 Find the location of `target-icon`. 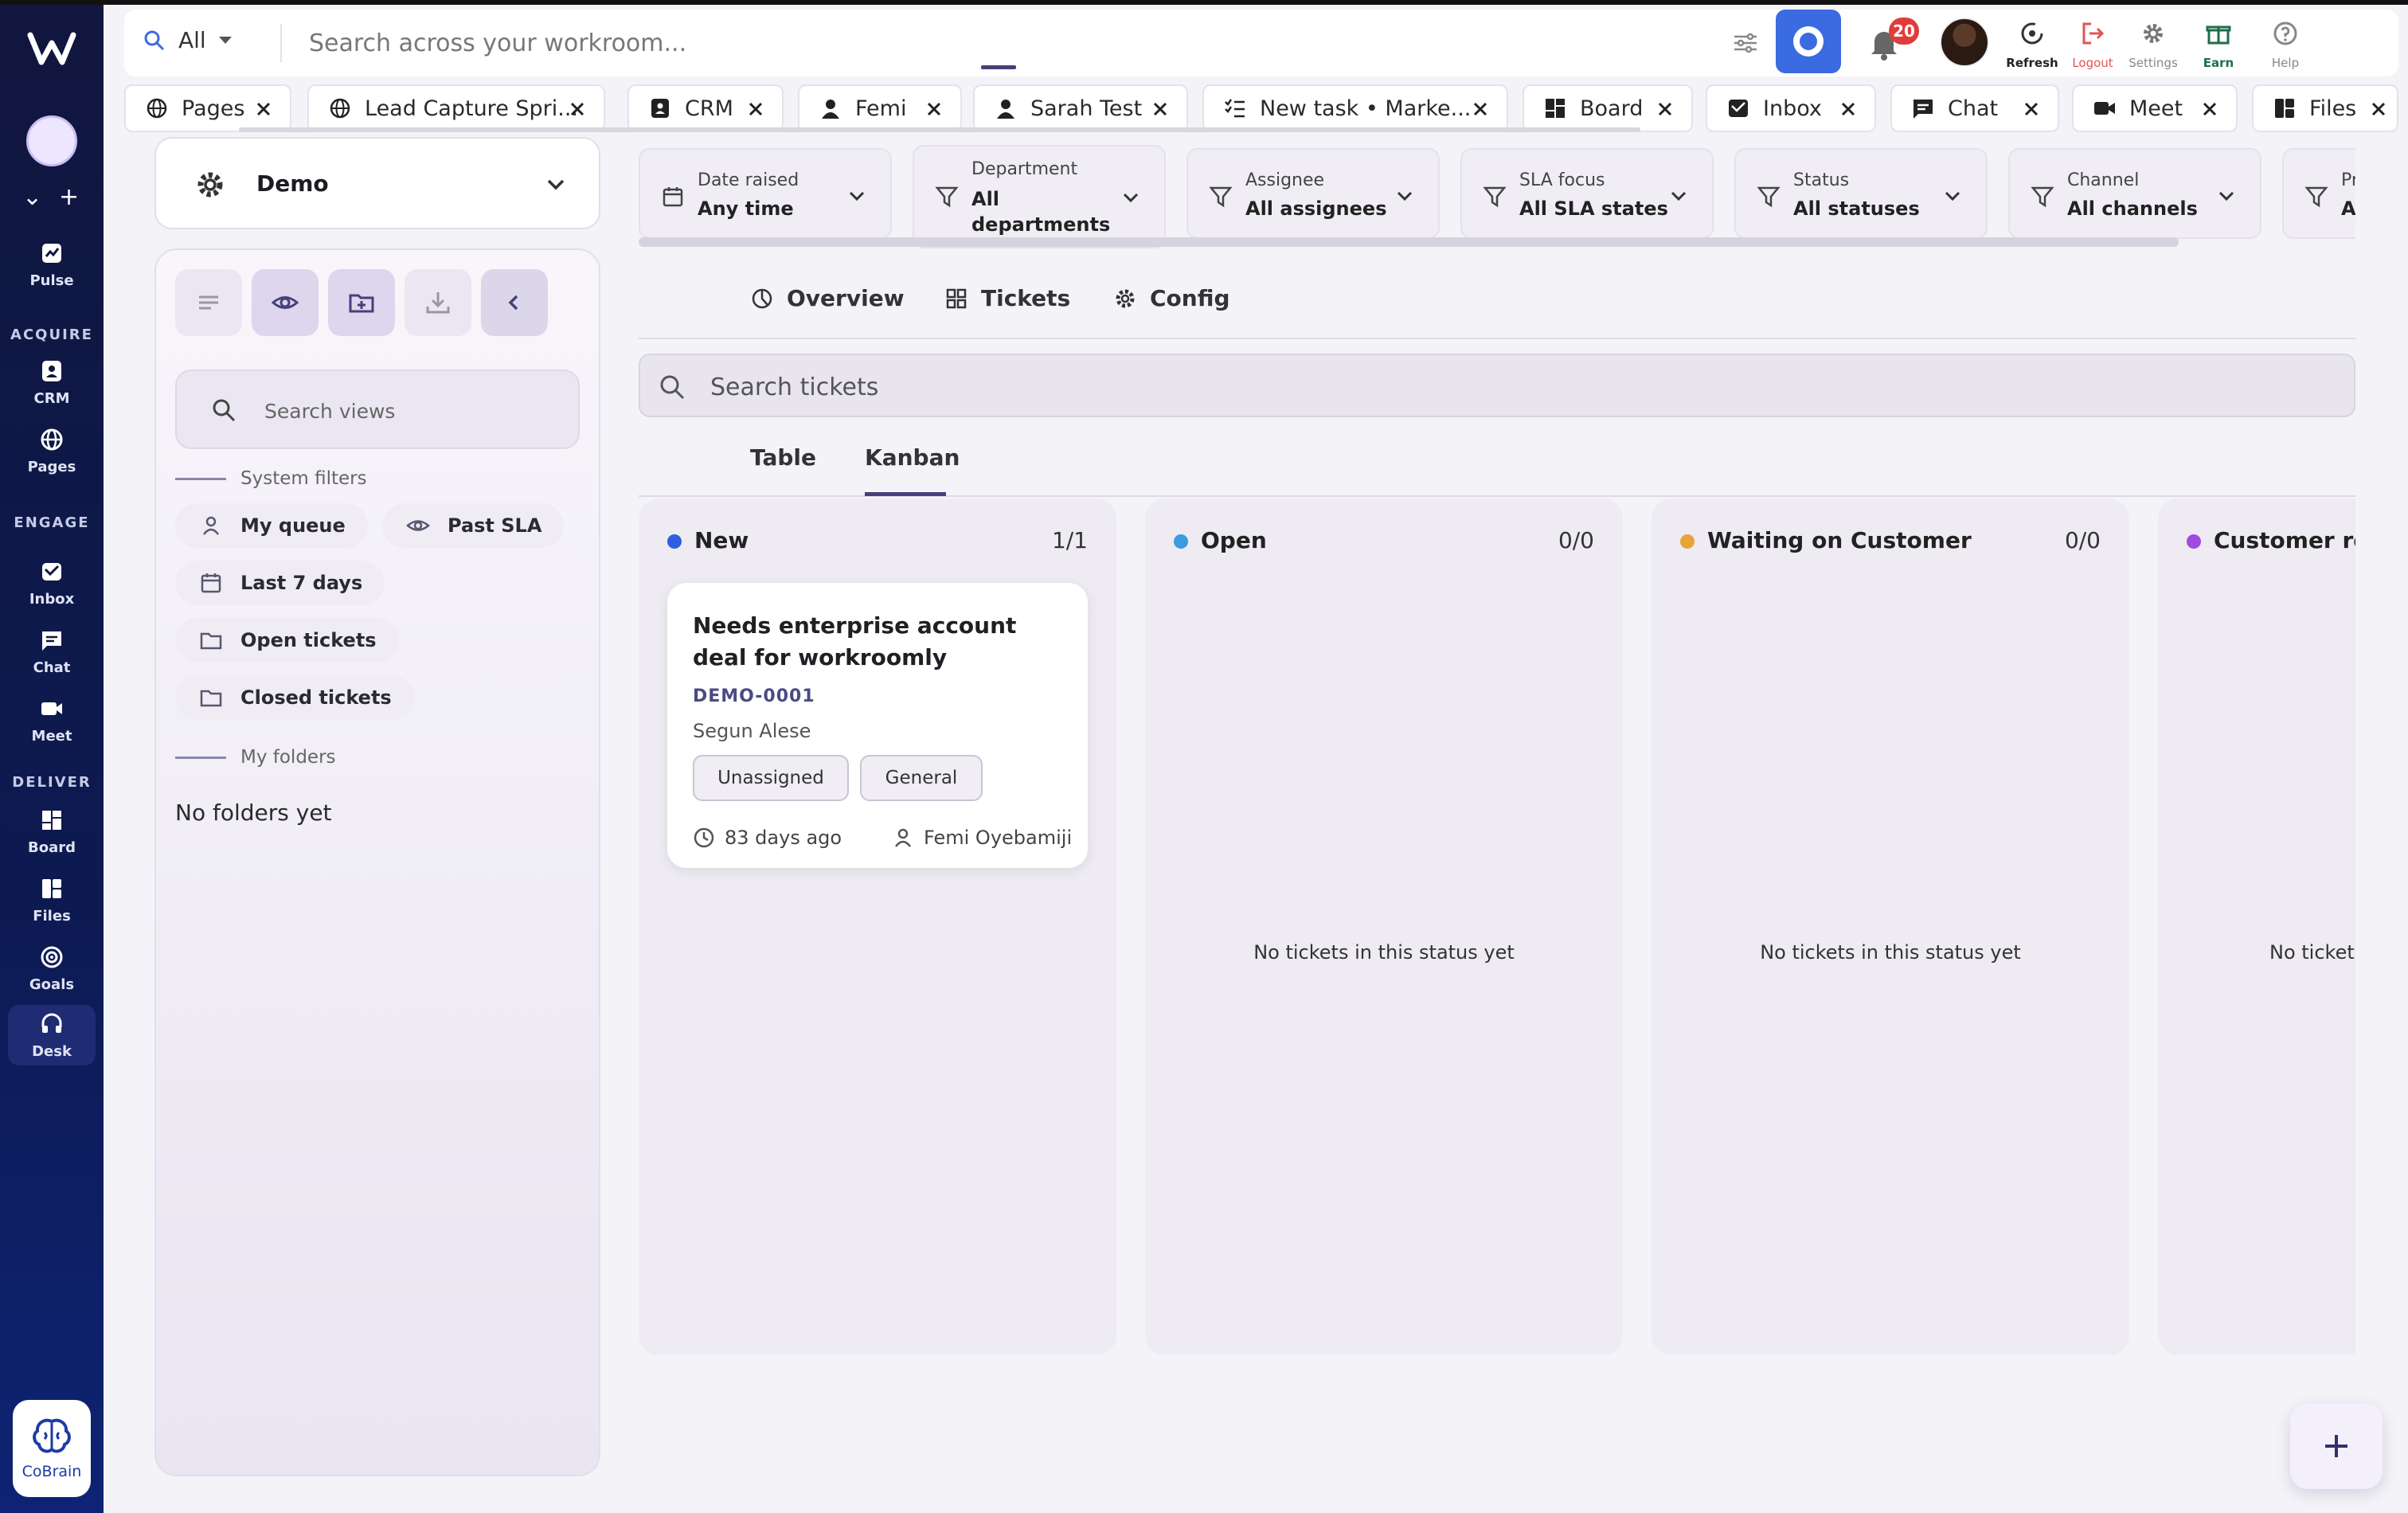

target-icon is located at coordinates (52, 957).